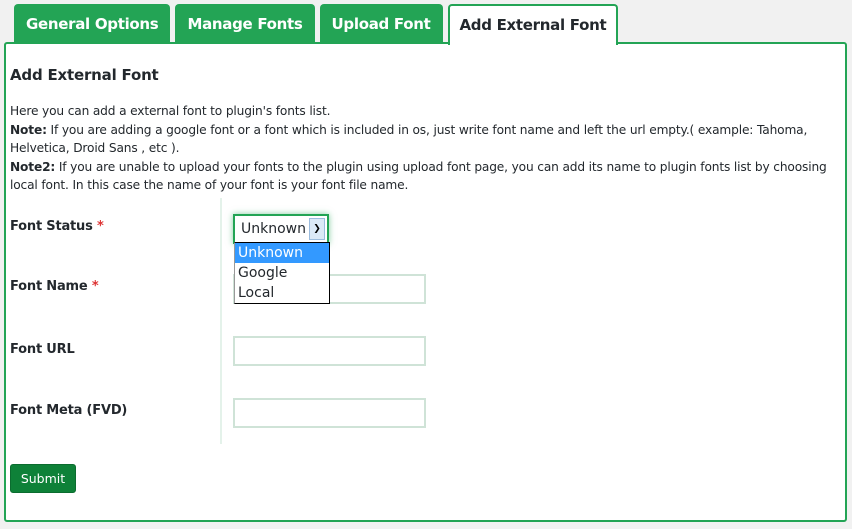 The height and width of the screenshot is (529, 852). What do you see at coordinates (49, 286) in the screenshot?
I see `font-name-label-text: Font Name` at bounding box center [49, 286].